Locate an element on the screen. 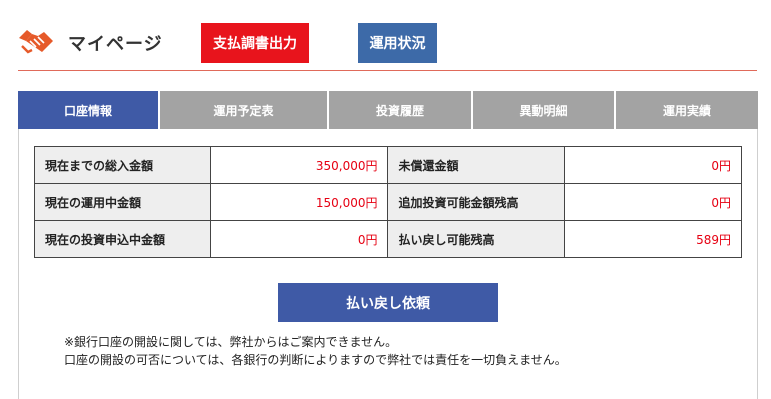 The image size is (771, 399). page-title: マイページ is located at coordinates (115, 44).